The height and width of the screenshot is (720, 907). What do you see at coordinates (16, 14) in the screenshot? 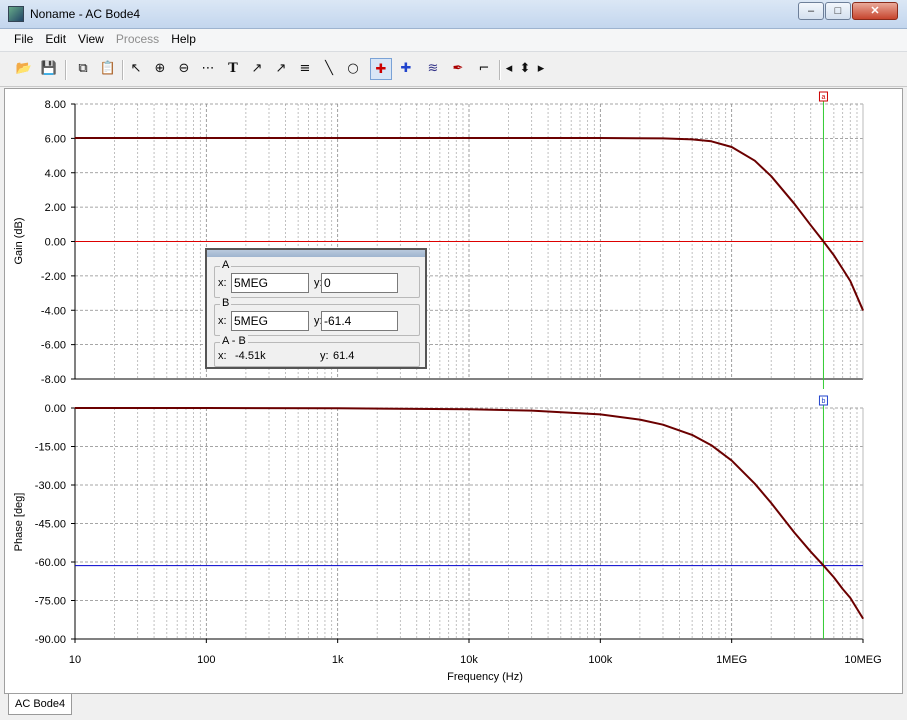
I see `app-icon` at bounding box center [16, 14].